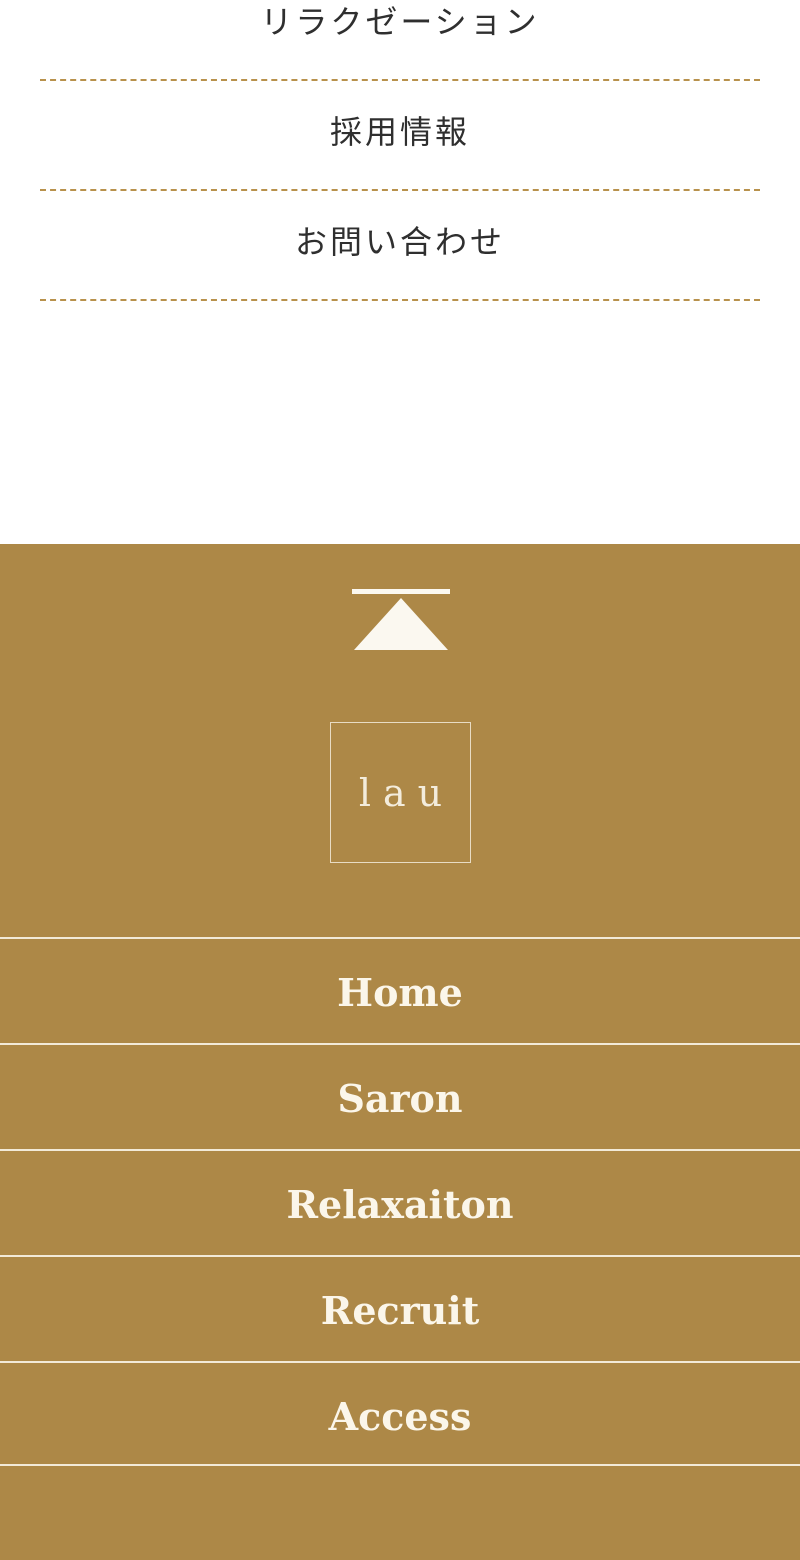 This screenshot has width=800, height=1560. I want to click on footer-nav-home: Home, so click(400, 992).